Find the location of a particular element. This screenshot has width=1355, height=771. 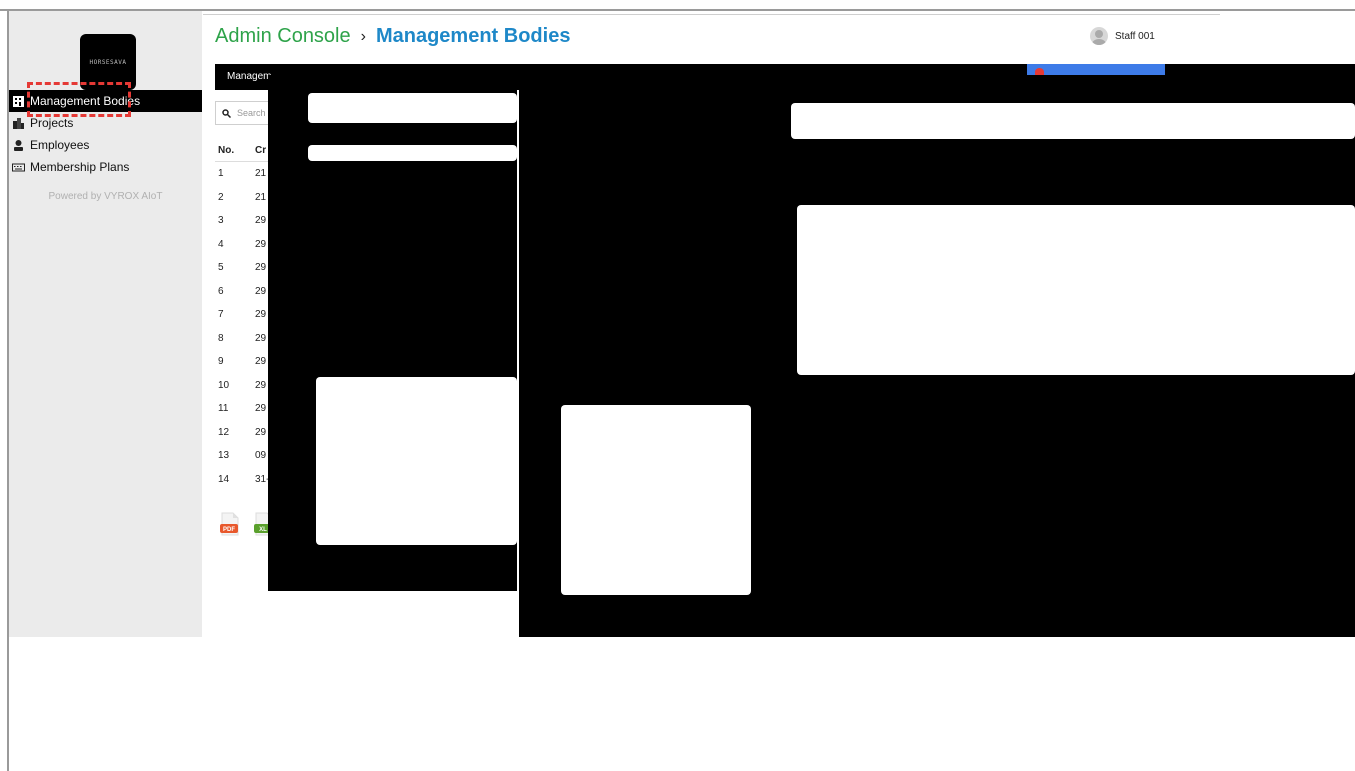

cell-no: 4 is located at coordinates (221, 244).